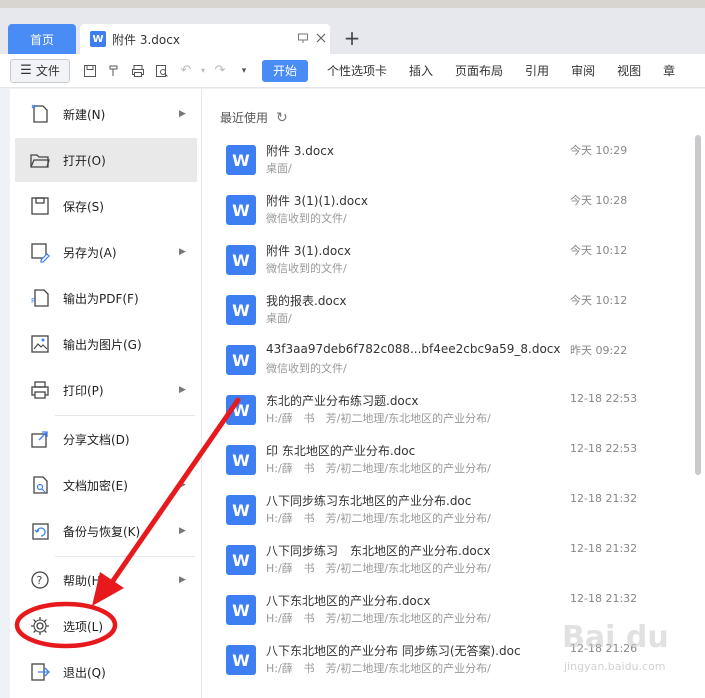  What do you see at coordinates (604, 498) in the screenshot?
I see `file-time: 12-18 21:32` at bounding box center [604, 498].